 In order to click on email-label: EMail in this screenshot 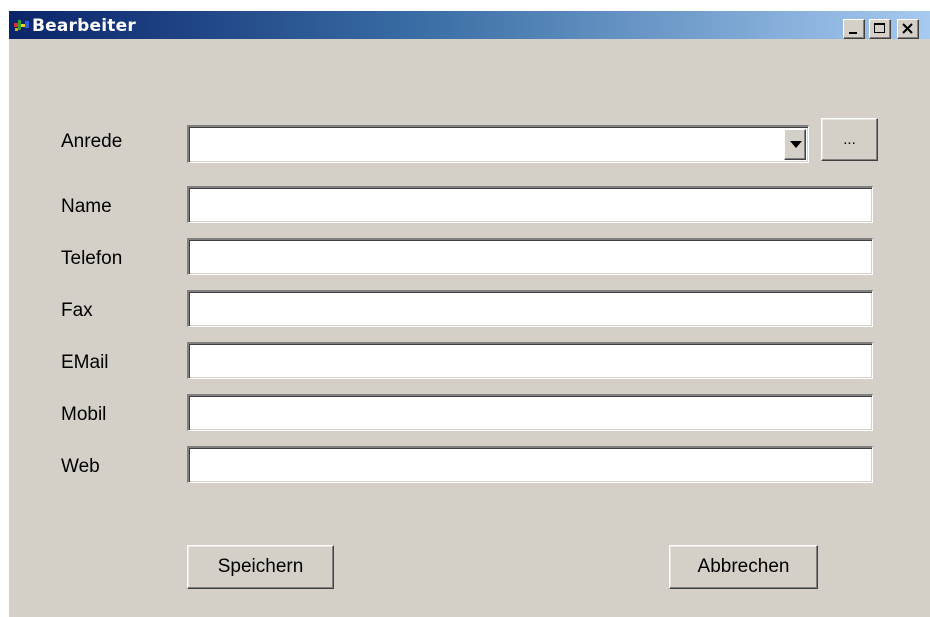, I will do `click(85, 362)`.